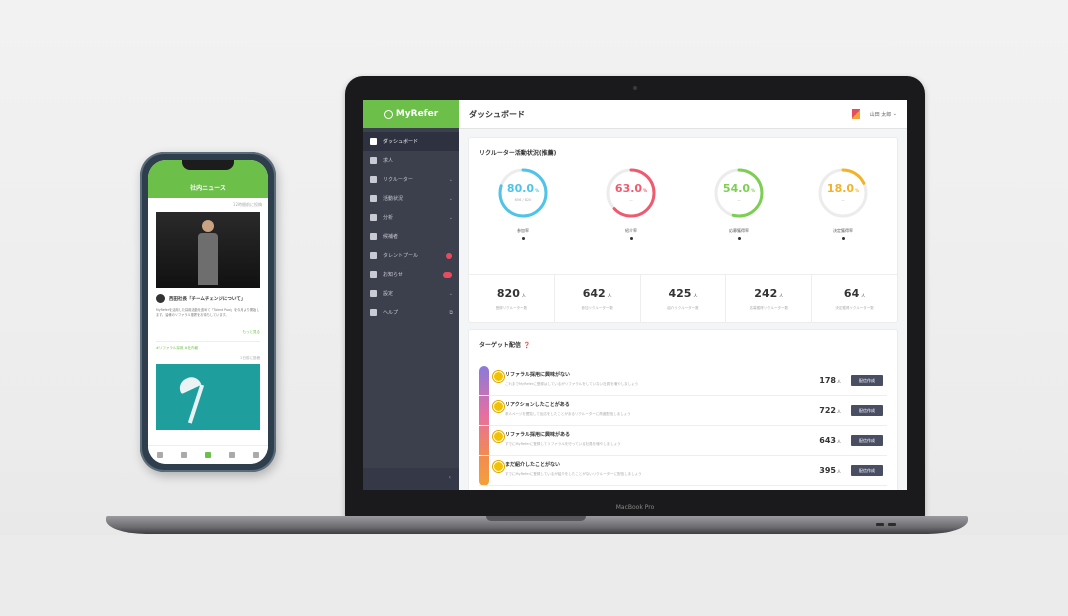 The width and height of the screenshot is (1068, 616). What do you see at coordinates (830, 470) in the screenshot?
I see `target-count: 395人` at bounding box center [830, 470].